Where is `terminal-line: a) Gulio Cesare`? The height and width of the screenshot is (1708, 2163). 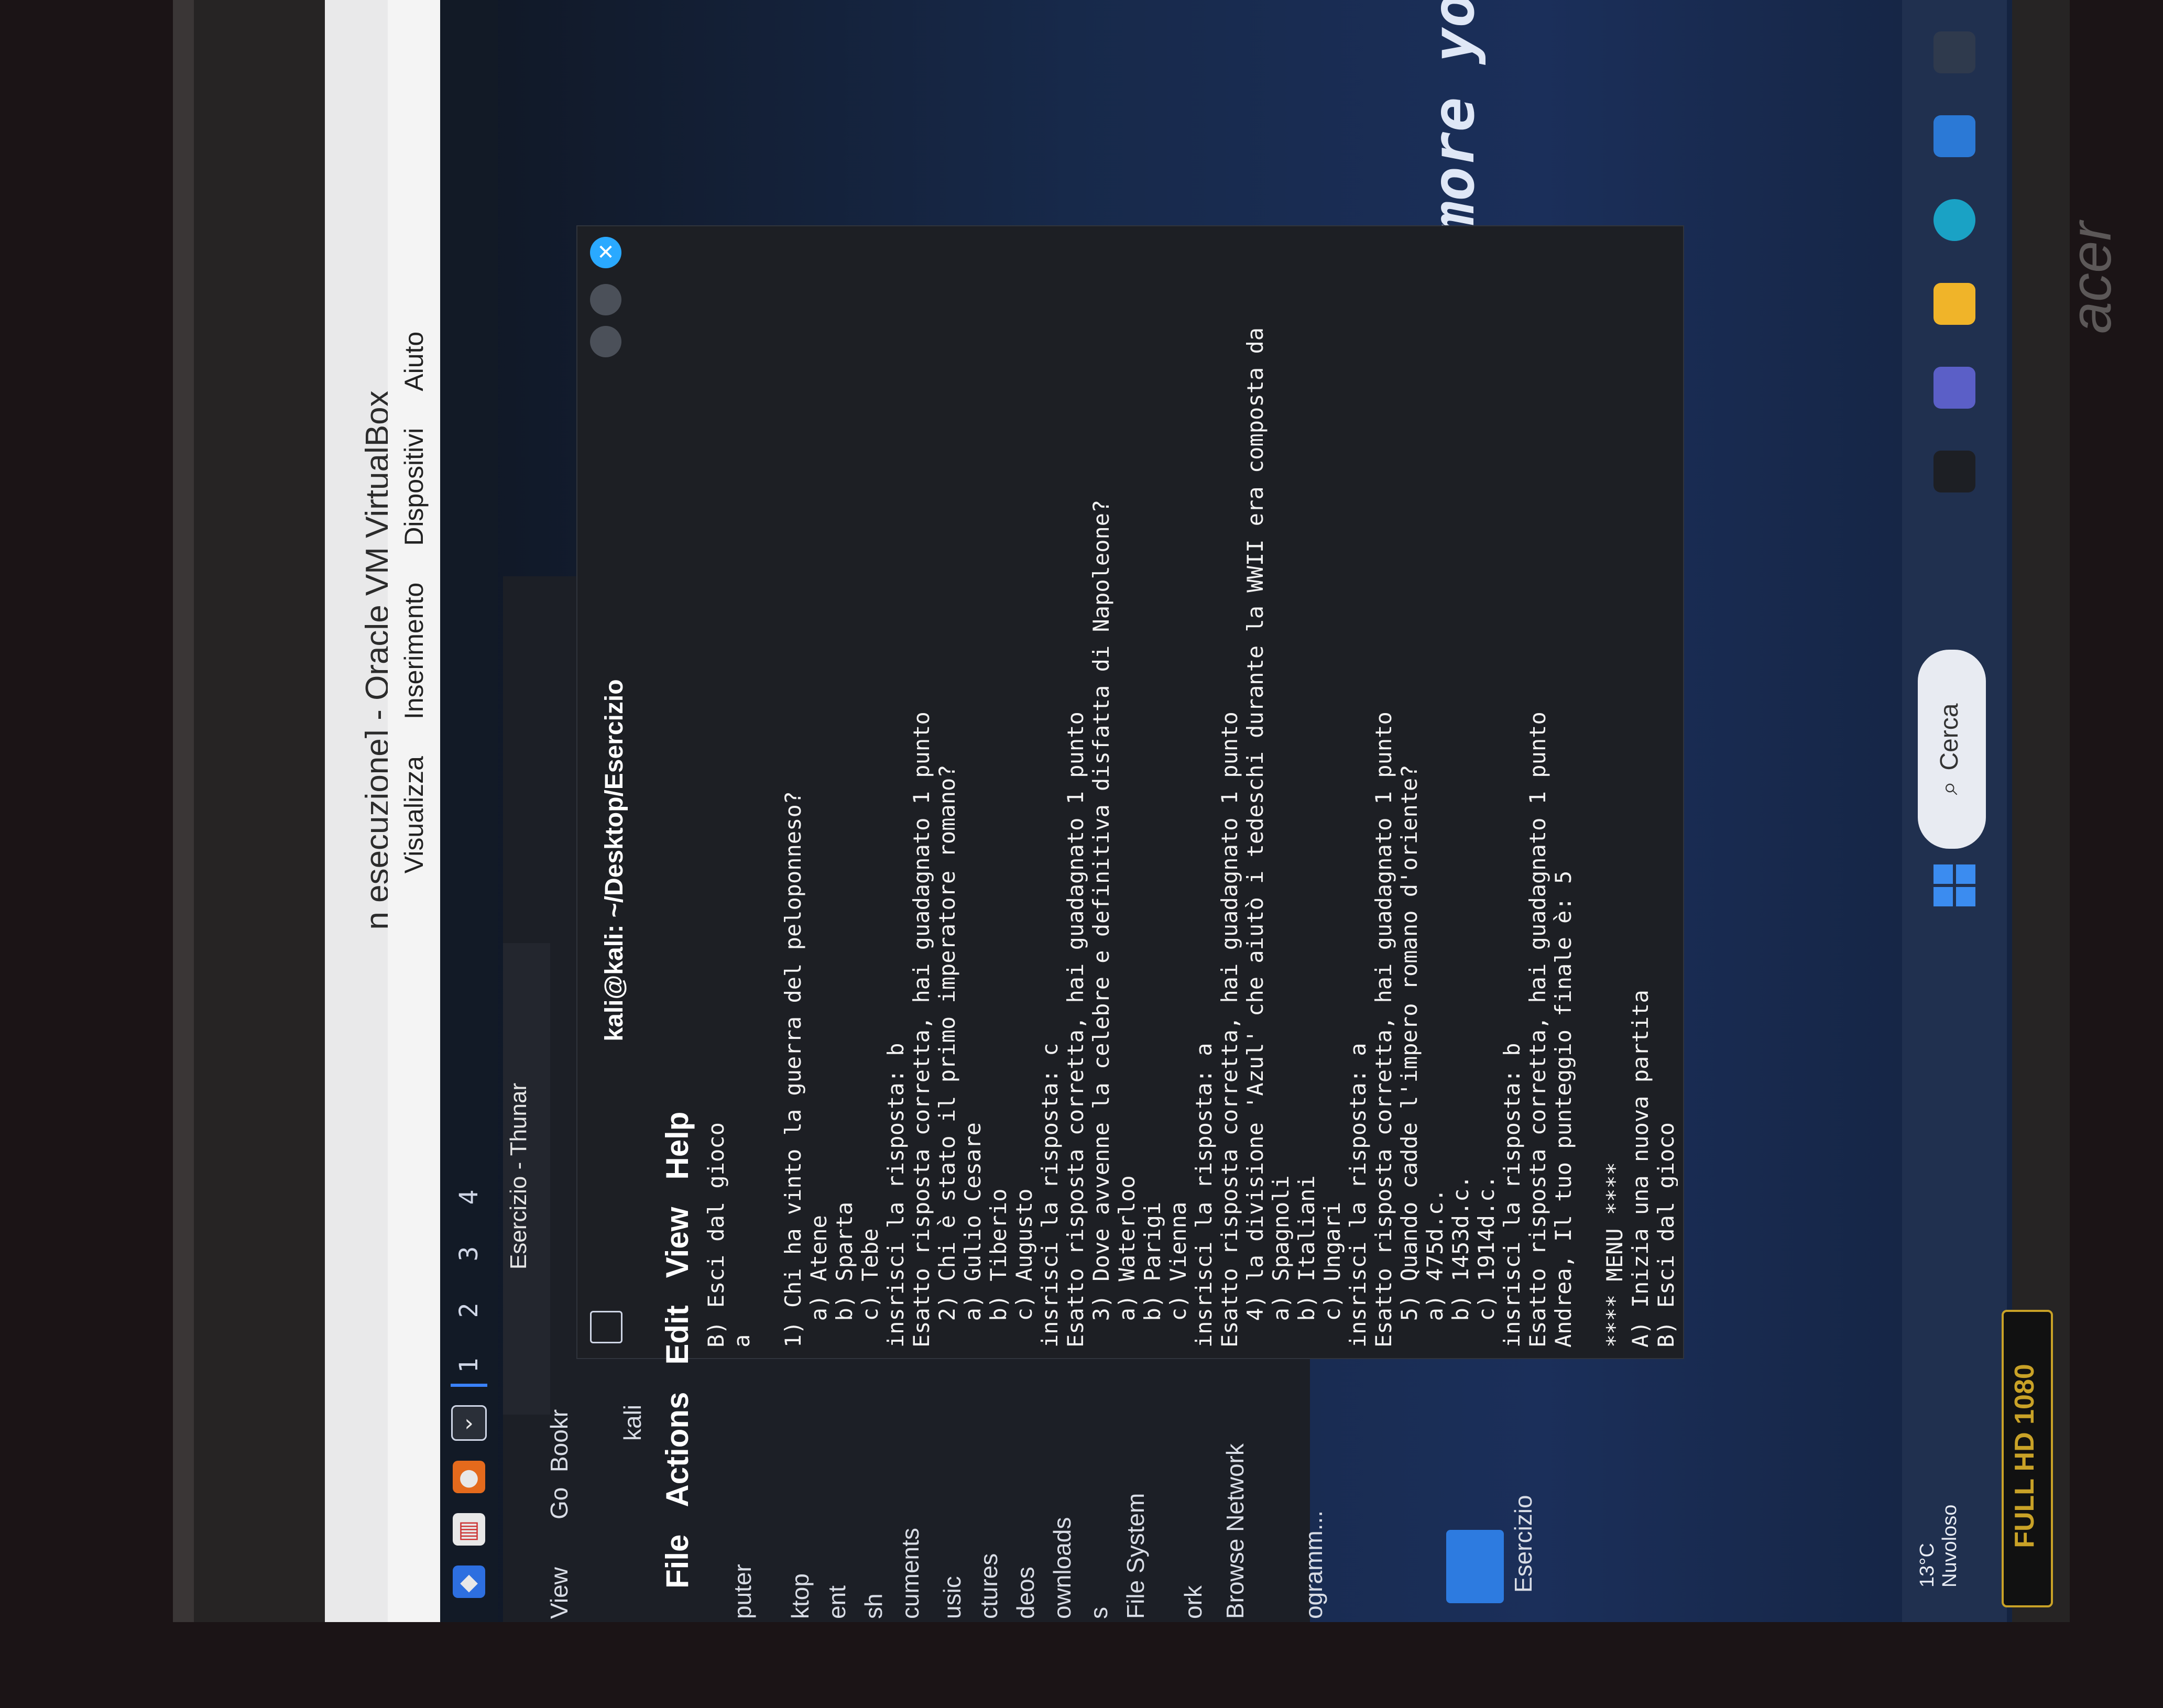
terminal-line: a) Gulio Cesare is located at coordinates (973, 1235).